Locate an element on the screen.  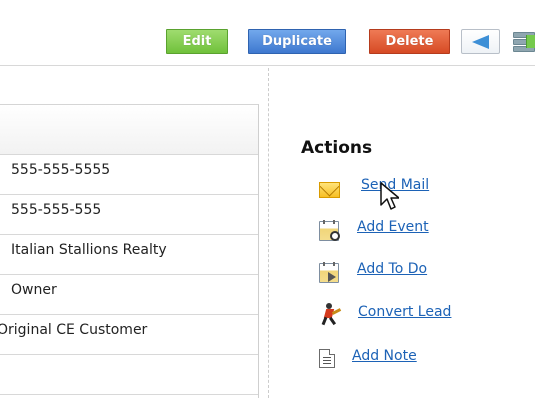
convert-lead-action: Convert Lead is located at coordinates (414, 315).